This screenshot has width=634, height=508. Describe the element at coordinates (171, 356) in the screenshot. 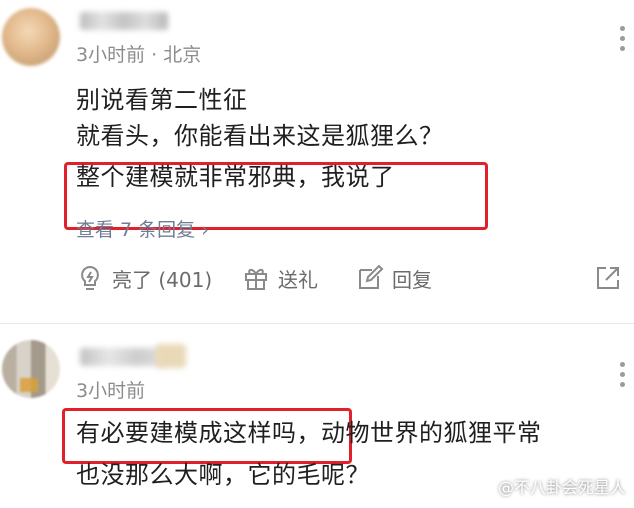

I see `badge-blurred` at that location.